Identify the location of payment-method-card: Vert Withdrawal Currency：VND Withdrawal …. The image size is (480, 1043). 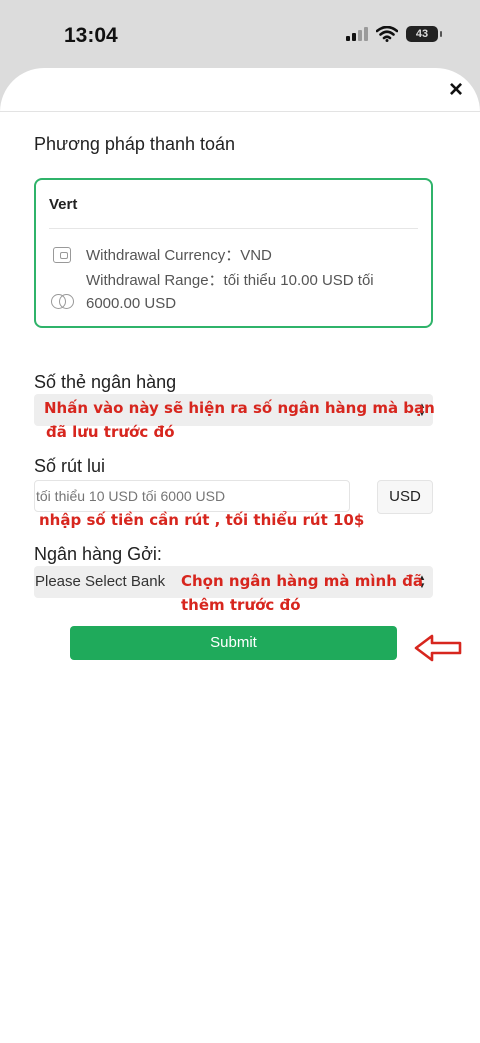
(233, 253).